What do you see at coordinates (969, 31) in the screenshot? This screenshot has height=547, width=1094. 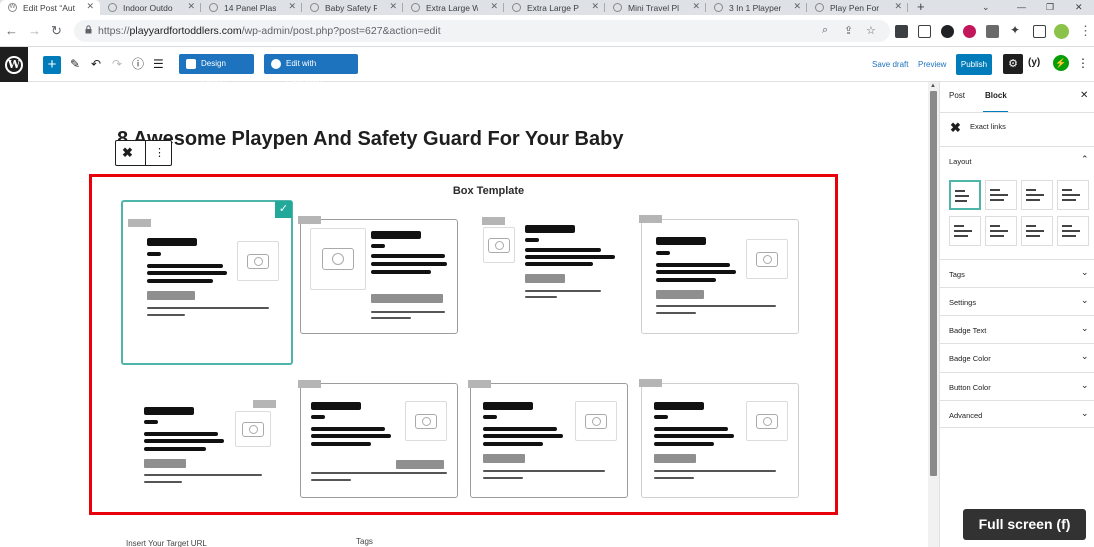 I see `extension-color-icon` at bounding box center [969, 31].